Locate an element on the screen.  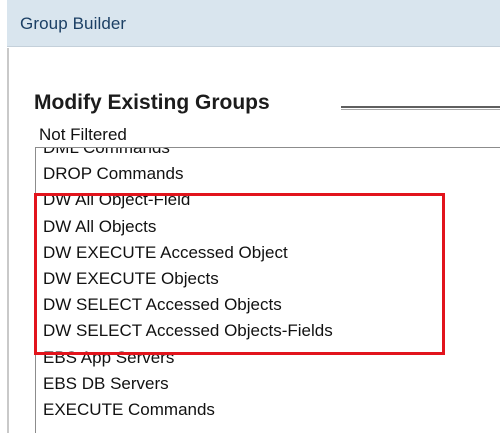
list-item-dw-select-accessed-objects: DW SELECT Accessed Objects is located at coordinates (268, 305).